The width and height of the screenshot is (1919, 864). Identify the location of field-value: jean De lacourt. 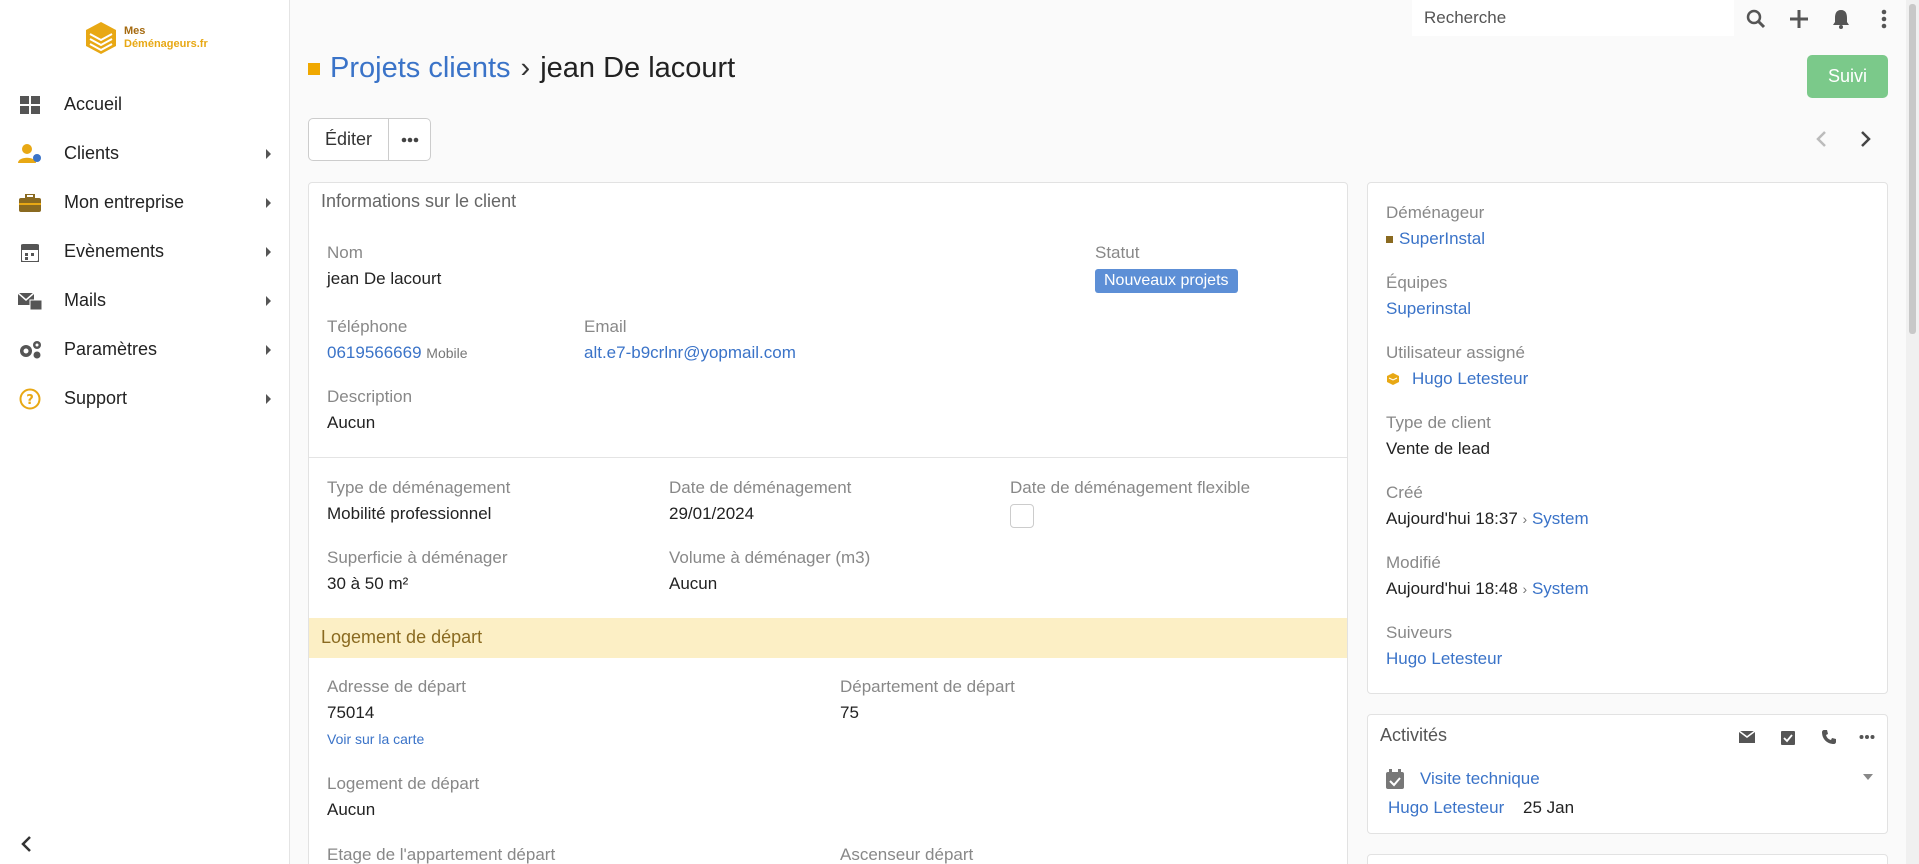
(384, 278).